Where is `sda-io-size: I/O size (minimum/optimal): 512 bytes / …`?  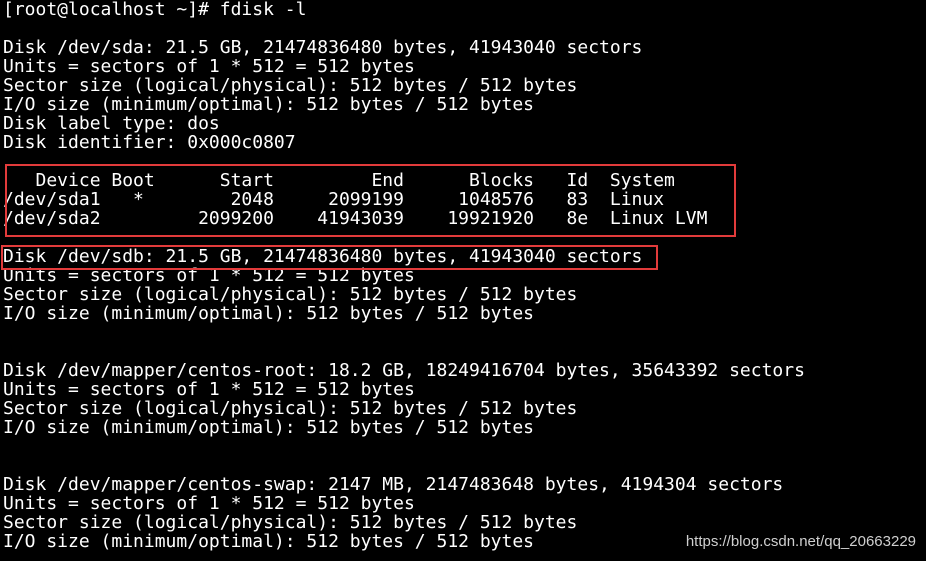 sda-io-size: I/O size (minimum/optimal): 512 bytes / … is located at coordinates (269, 104).